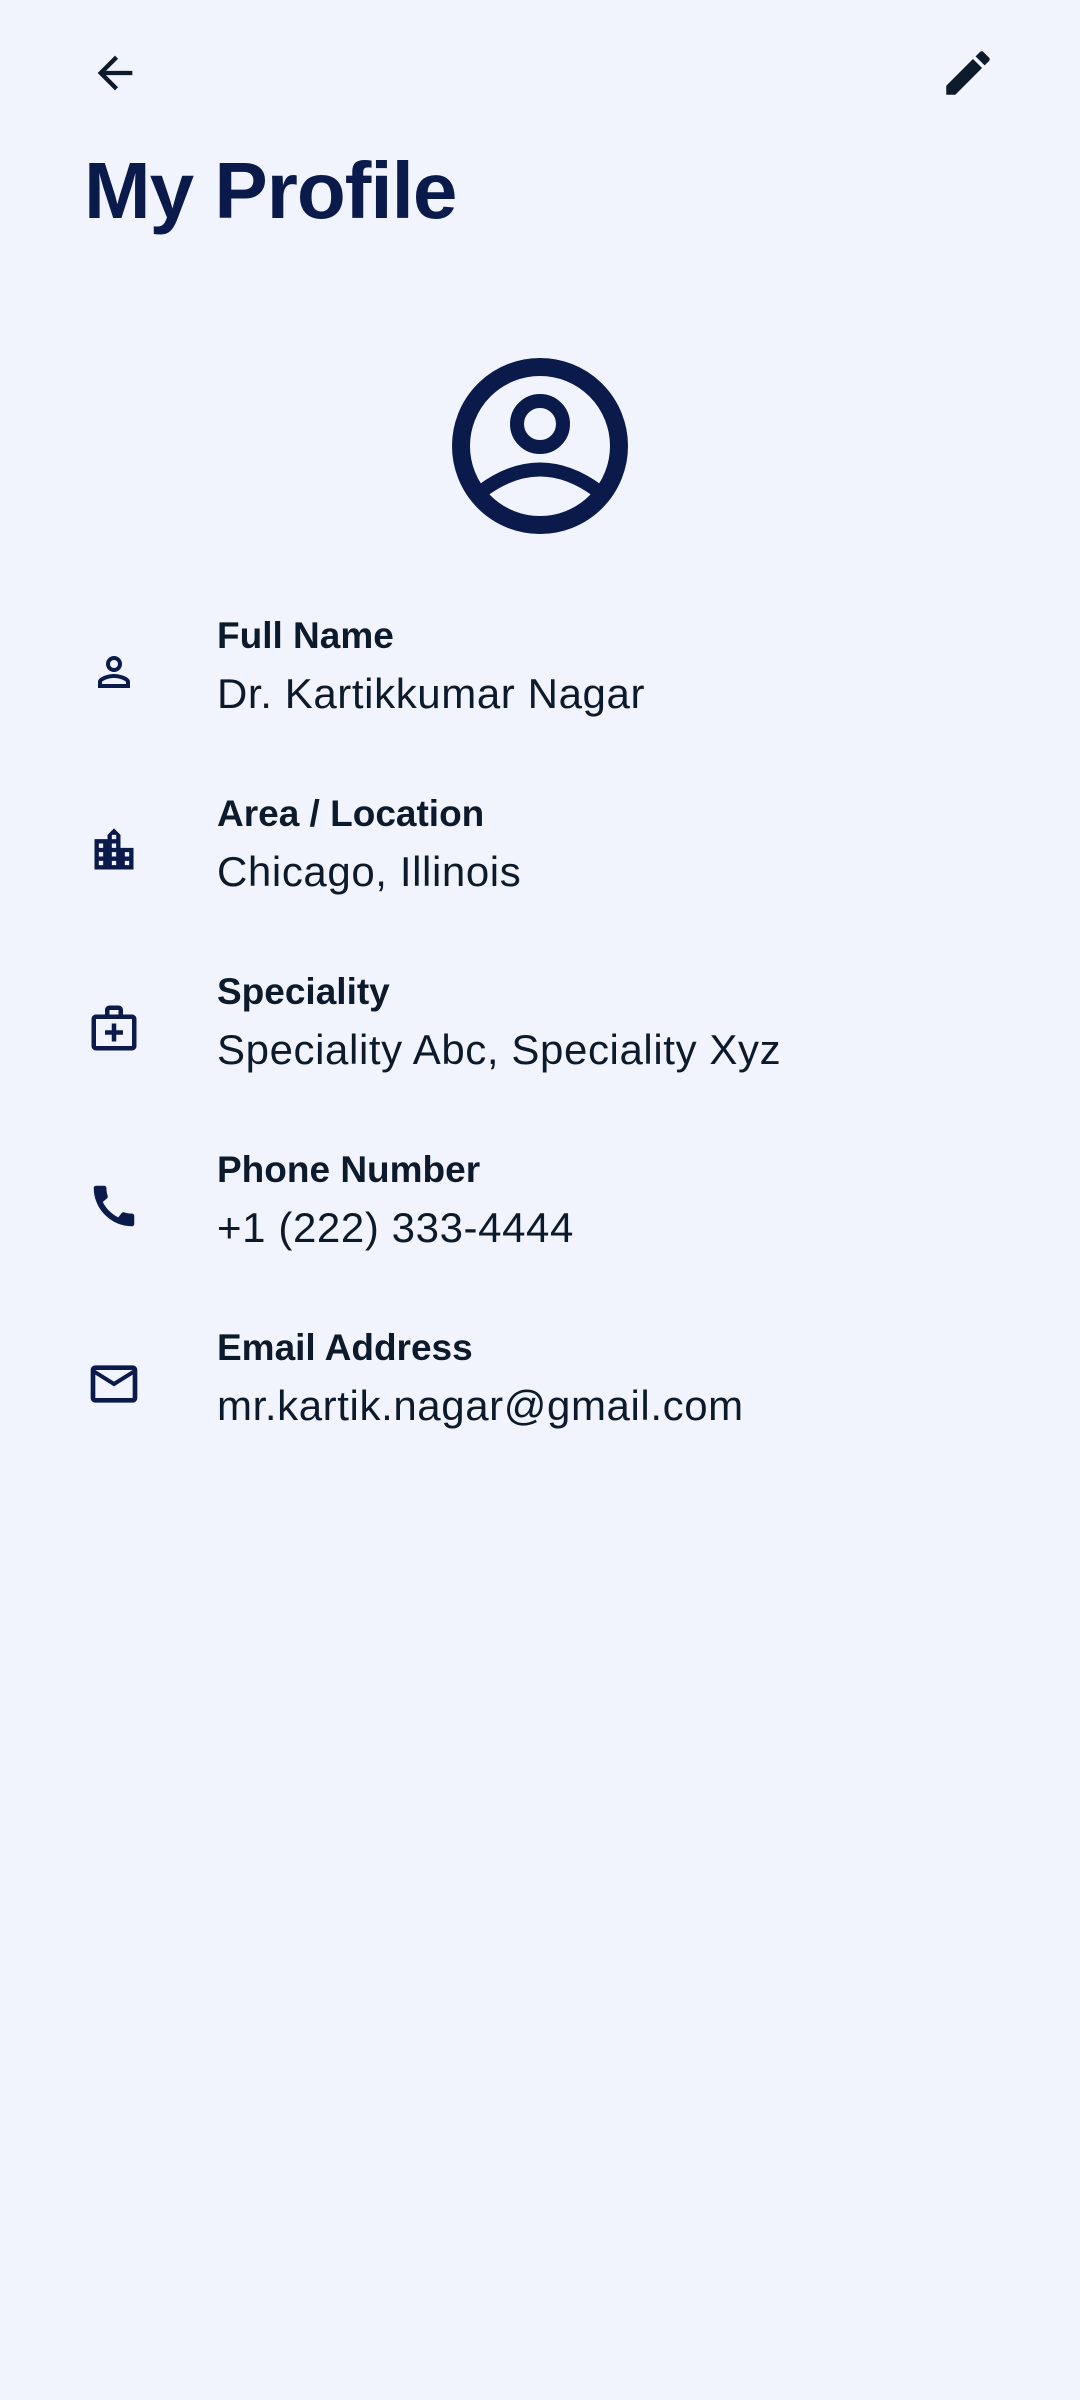 Image resolution: width=1080 pixels, height=2400 pixels. Describe the element at coordinates (431, 693) in the screenshot. I see `full-name-value: Dr. Kartikkumar Nagar` at that location.